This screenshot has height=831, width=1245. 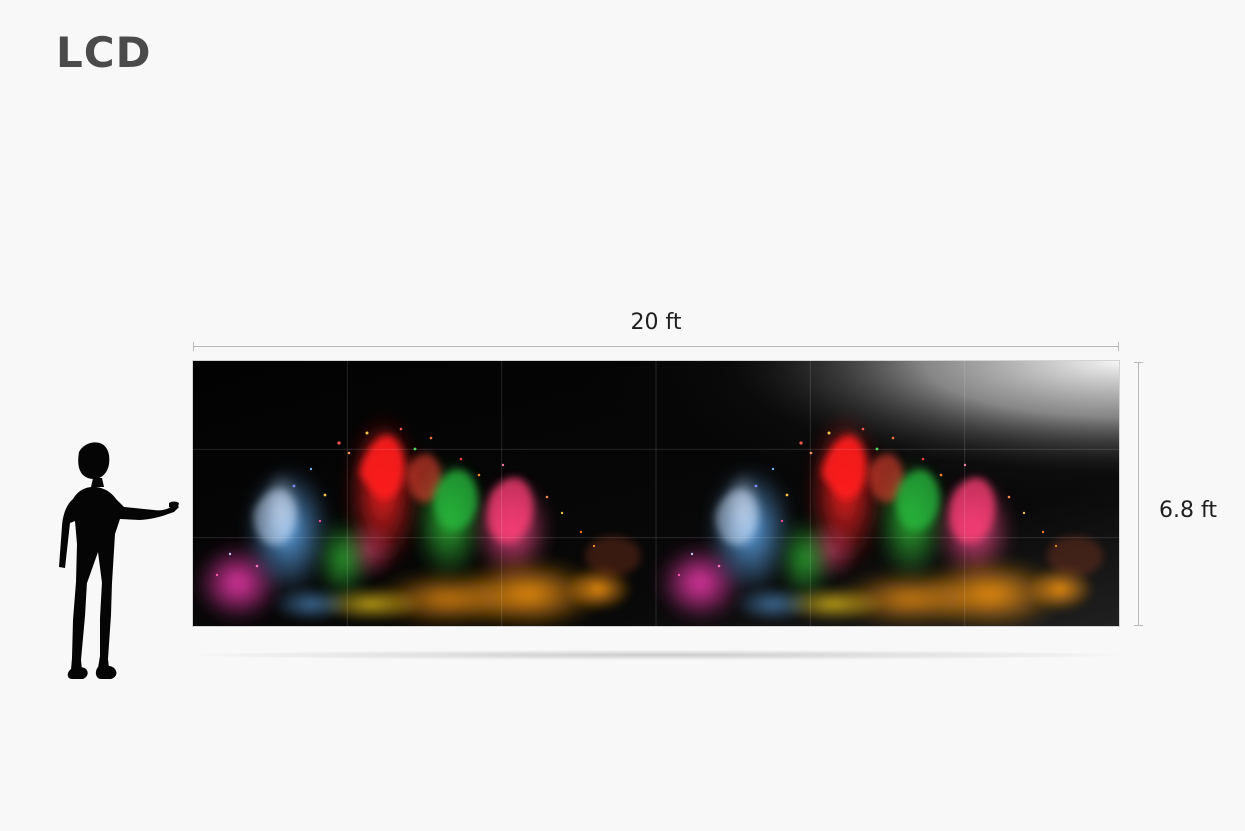 I want to click on height-dimension-label: 6.8 ft, so click(x=1188, y=510).